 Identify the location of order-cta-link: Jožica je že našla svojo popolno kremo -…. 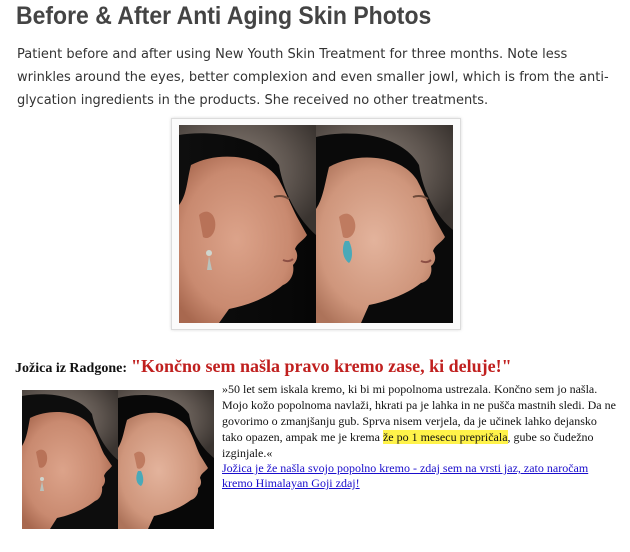
(417, 476).